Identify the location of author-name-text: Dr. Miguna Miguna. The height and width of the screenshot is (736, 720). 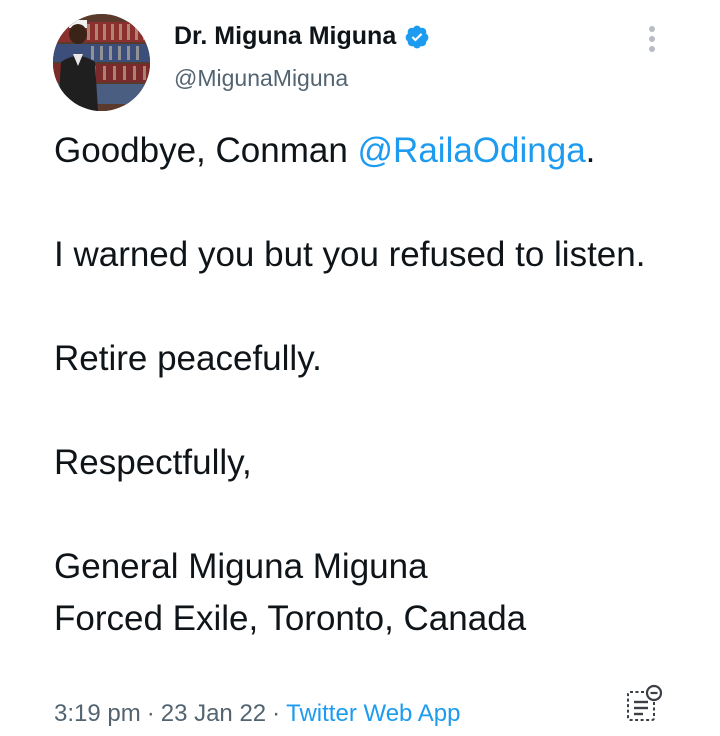
(285, 36).